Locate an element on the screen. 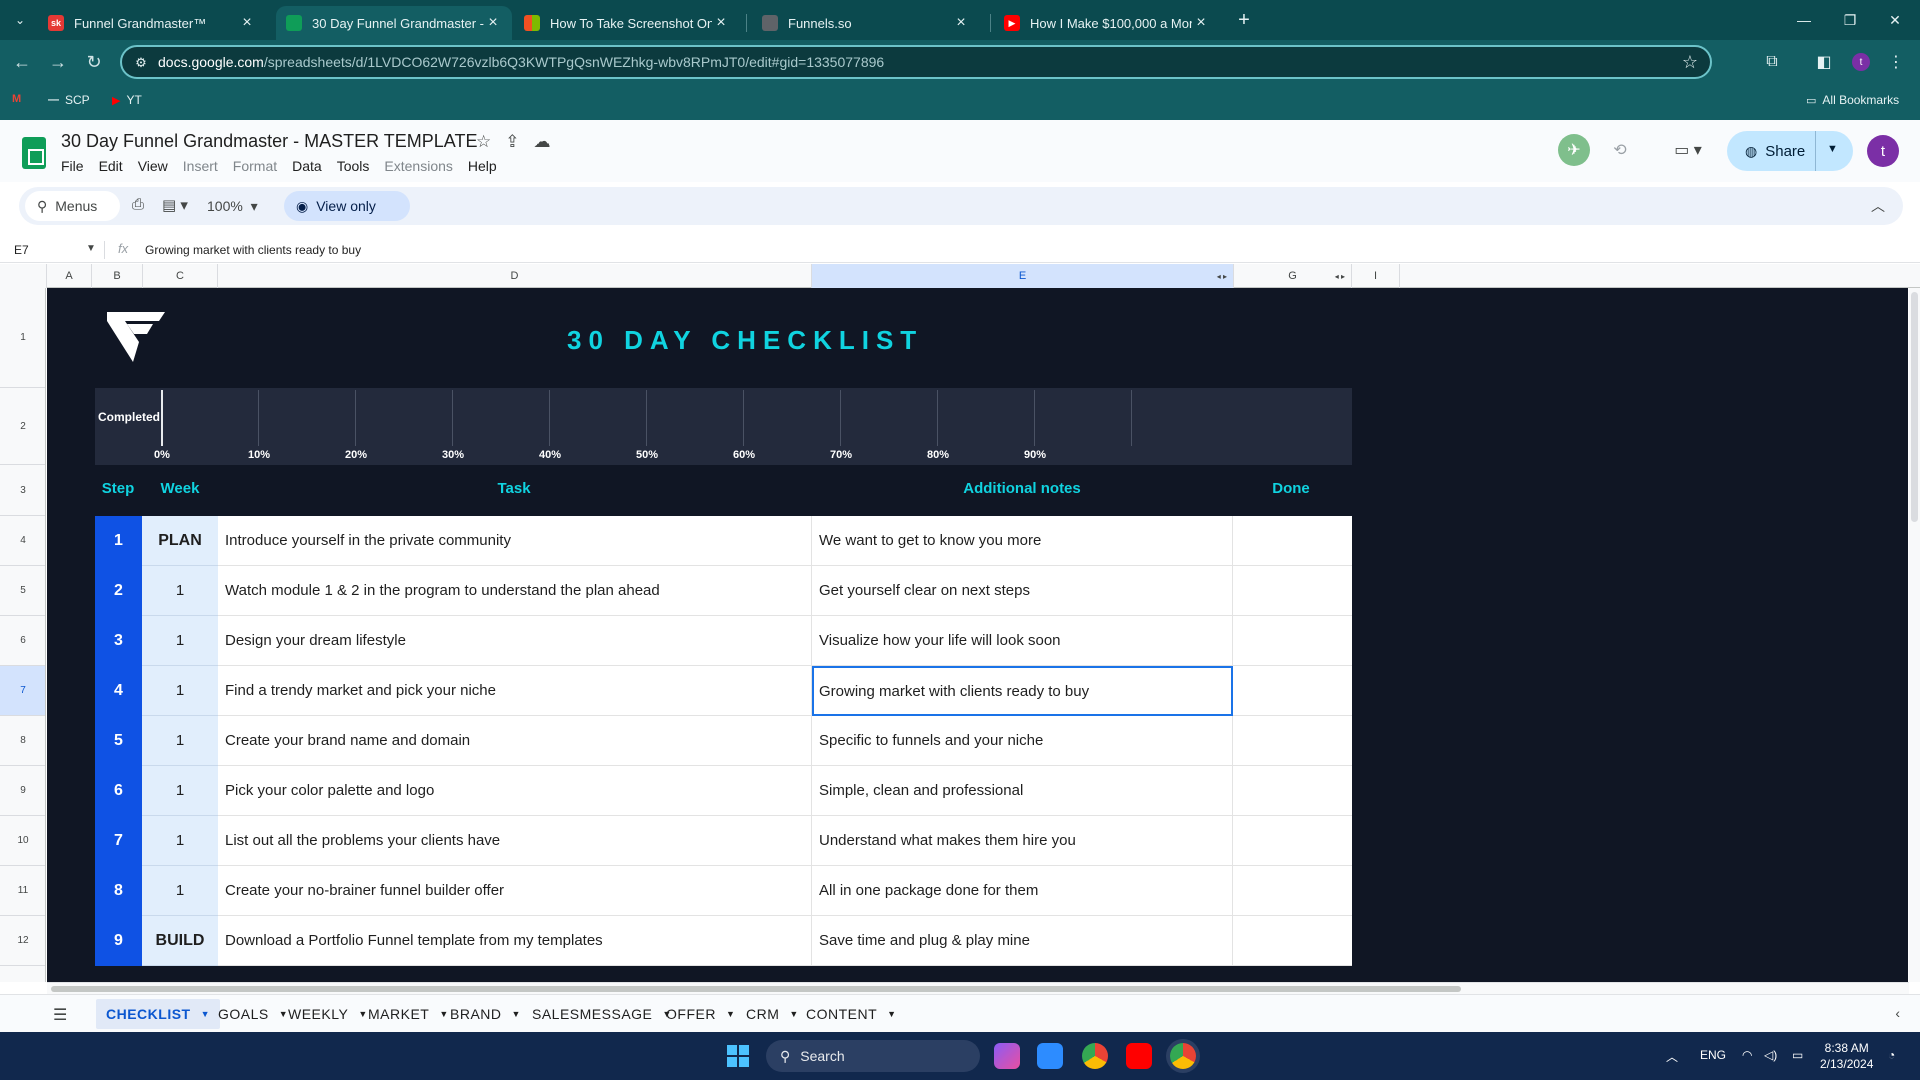 The width and height of the screenshot is (1920, 1080). note-cell: Understand what makes them hire you is located at coordinates (1022, 841).